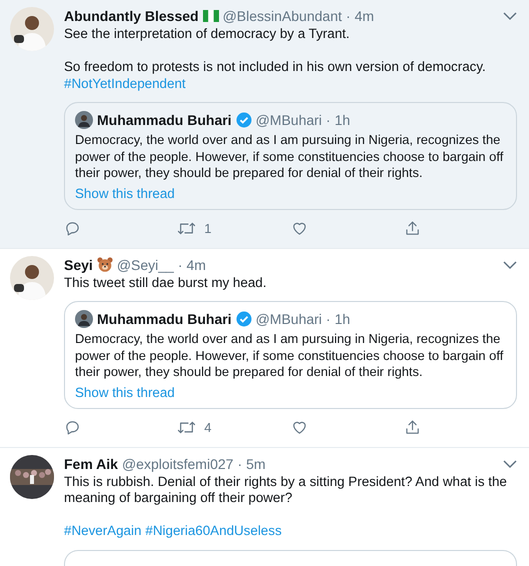  Describe the element at coordinates (213, 531) in the screenshot. I see `hashtag-link: #Nigeria60AndUseless` at that location.